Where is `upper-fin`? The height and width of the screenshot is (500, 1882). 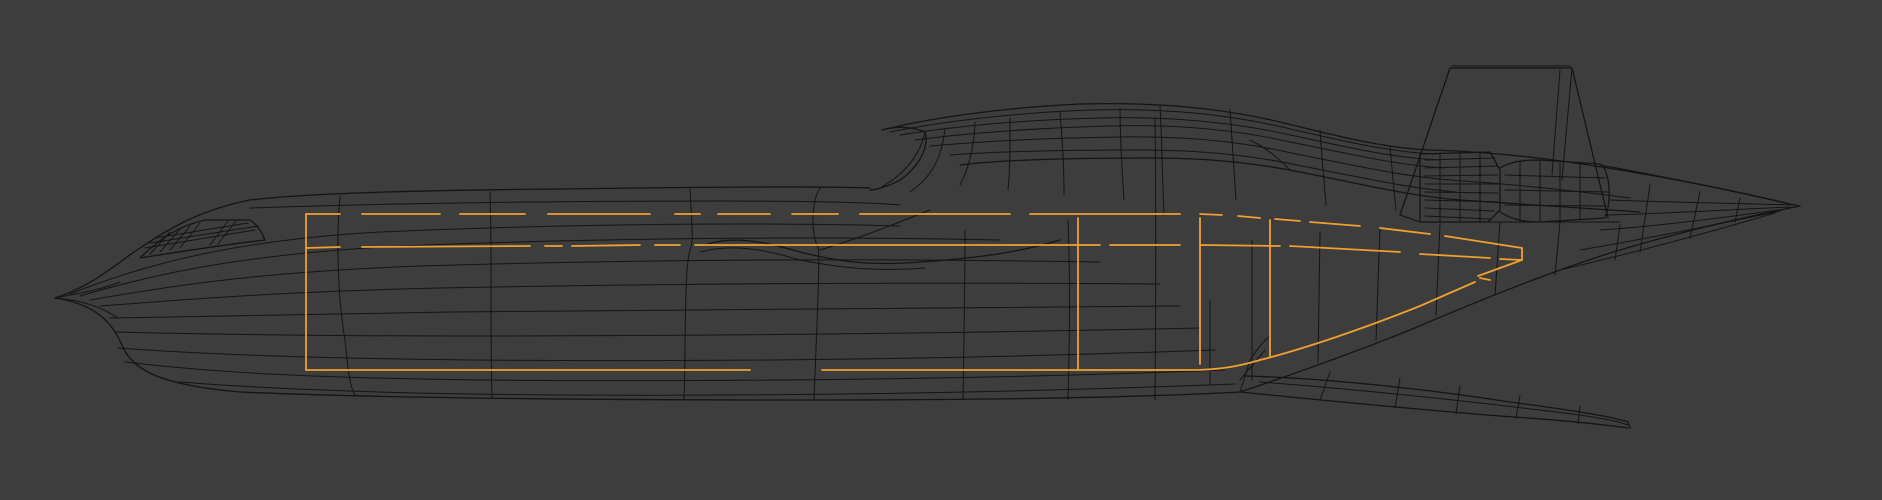
upper-fin is located at coordinates (1330, 159).